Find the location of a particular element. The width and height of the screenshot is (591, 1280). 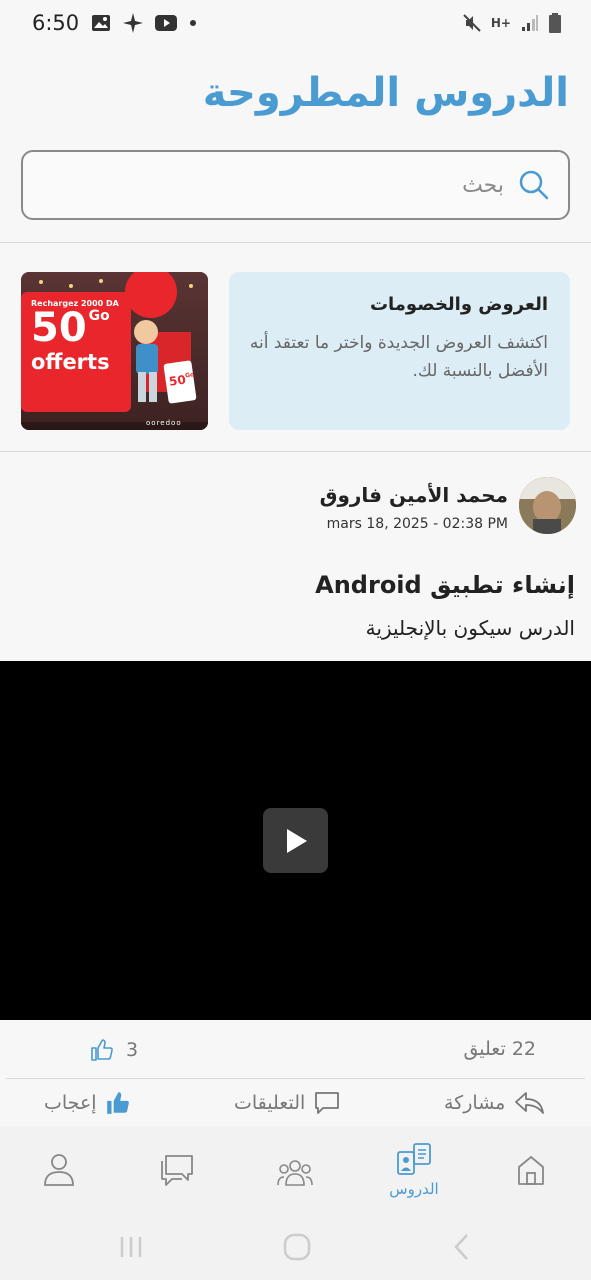

comments-button: التعليقات is located at coordinates (287, 1103).